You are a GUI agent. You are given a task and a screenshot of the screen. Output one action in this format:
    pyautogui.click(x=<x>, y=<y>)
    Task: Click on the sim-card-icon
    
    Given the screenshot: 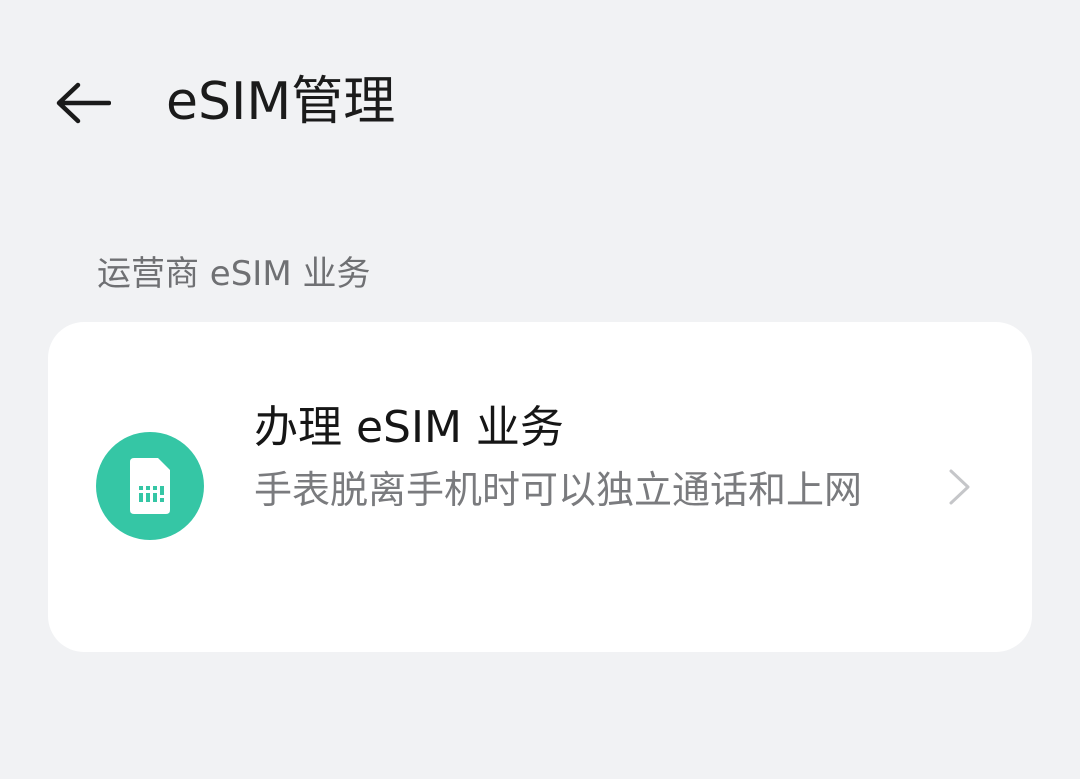 What is the action you would take?
    pyautogui.click(x=150, y=486)
    